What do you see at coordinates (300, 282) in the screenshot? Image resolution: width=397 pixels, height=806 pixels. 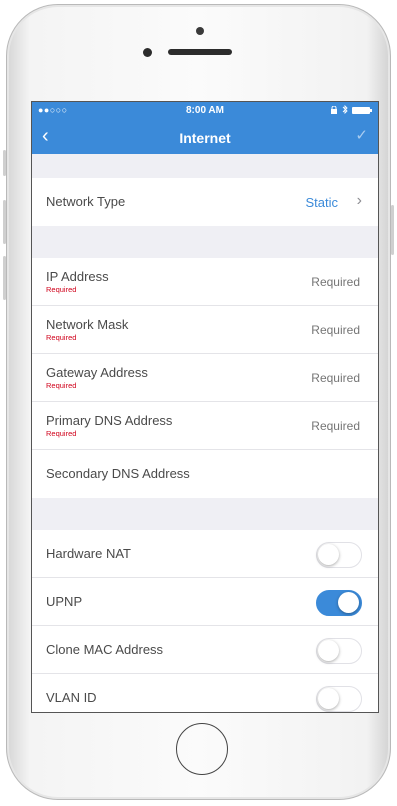 I see `ip-address-input` at bounding box center [300, 282].